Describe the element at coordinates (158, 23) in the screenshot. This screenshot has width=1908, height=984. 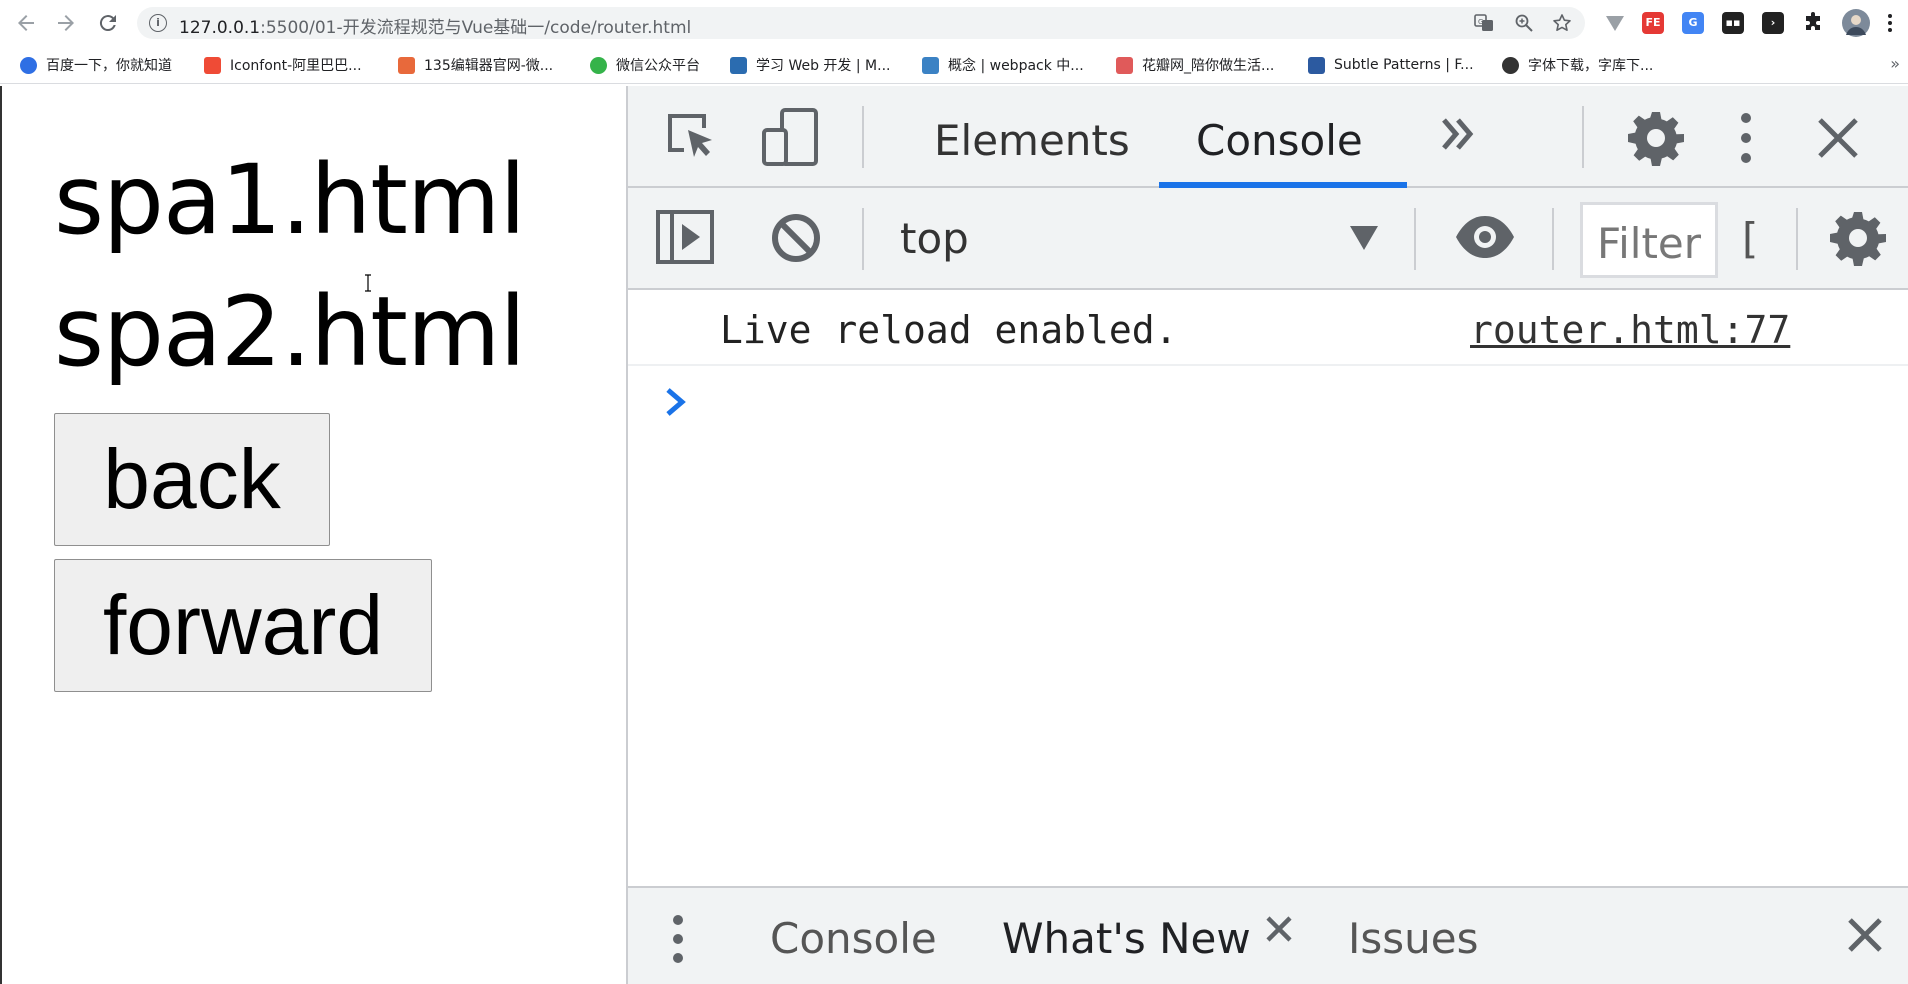
I see `site-info-icon: i` at that location.